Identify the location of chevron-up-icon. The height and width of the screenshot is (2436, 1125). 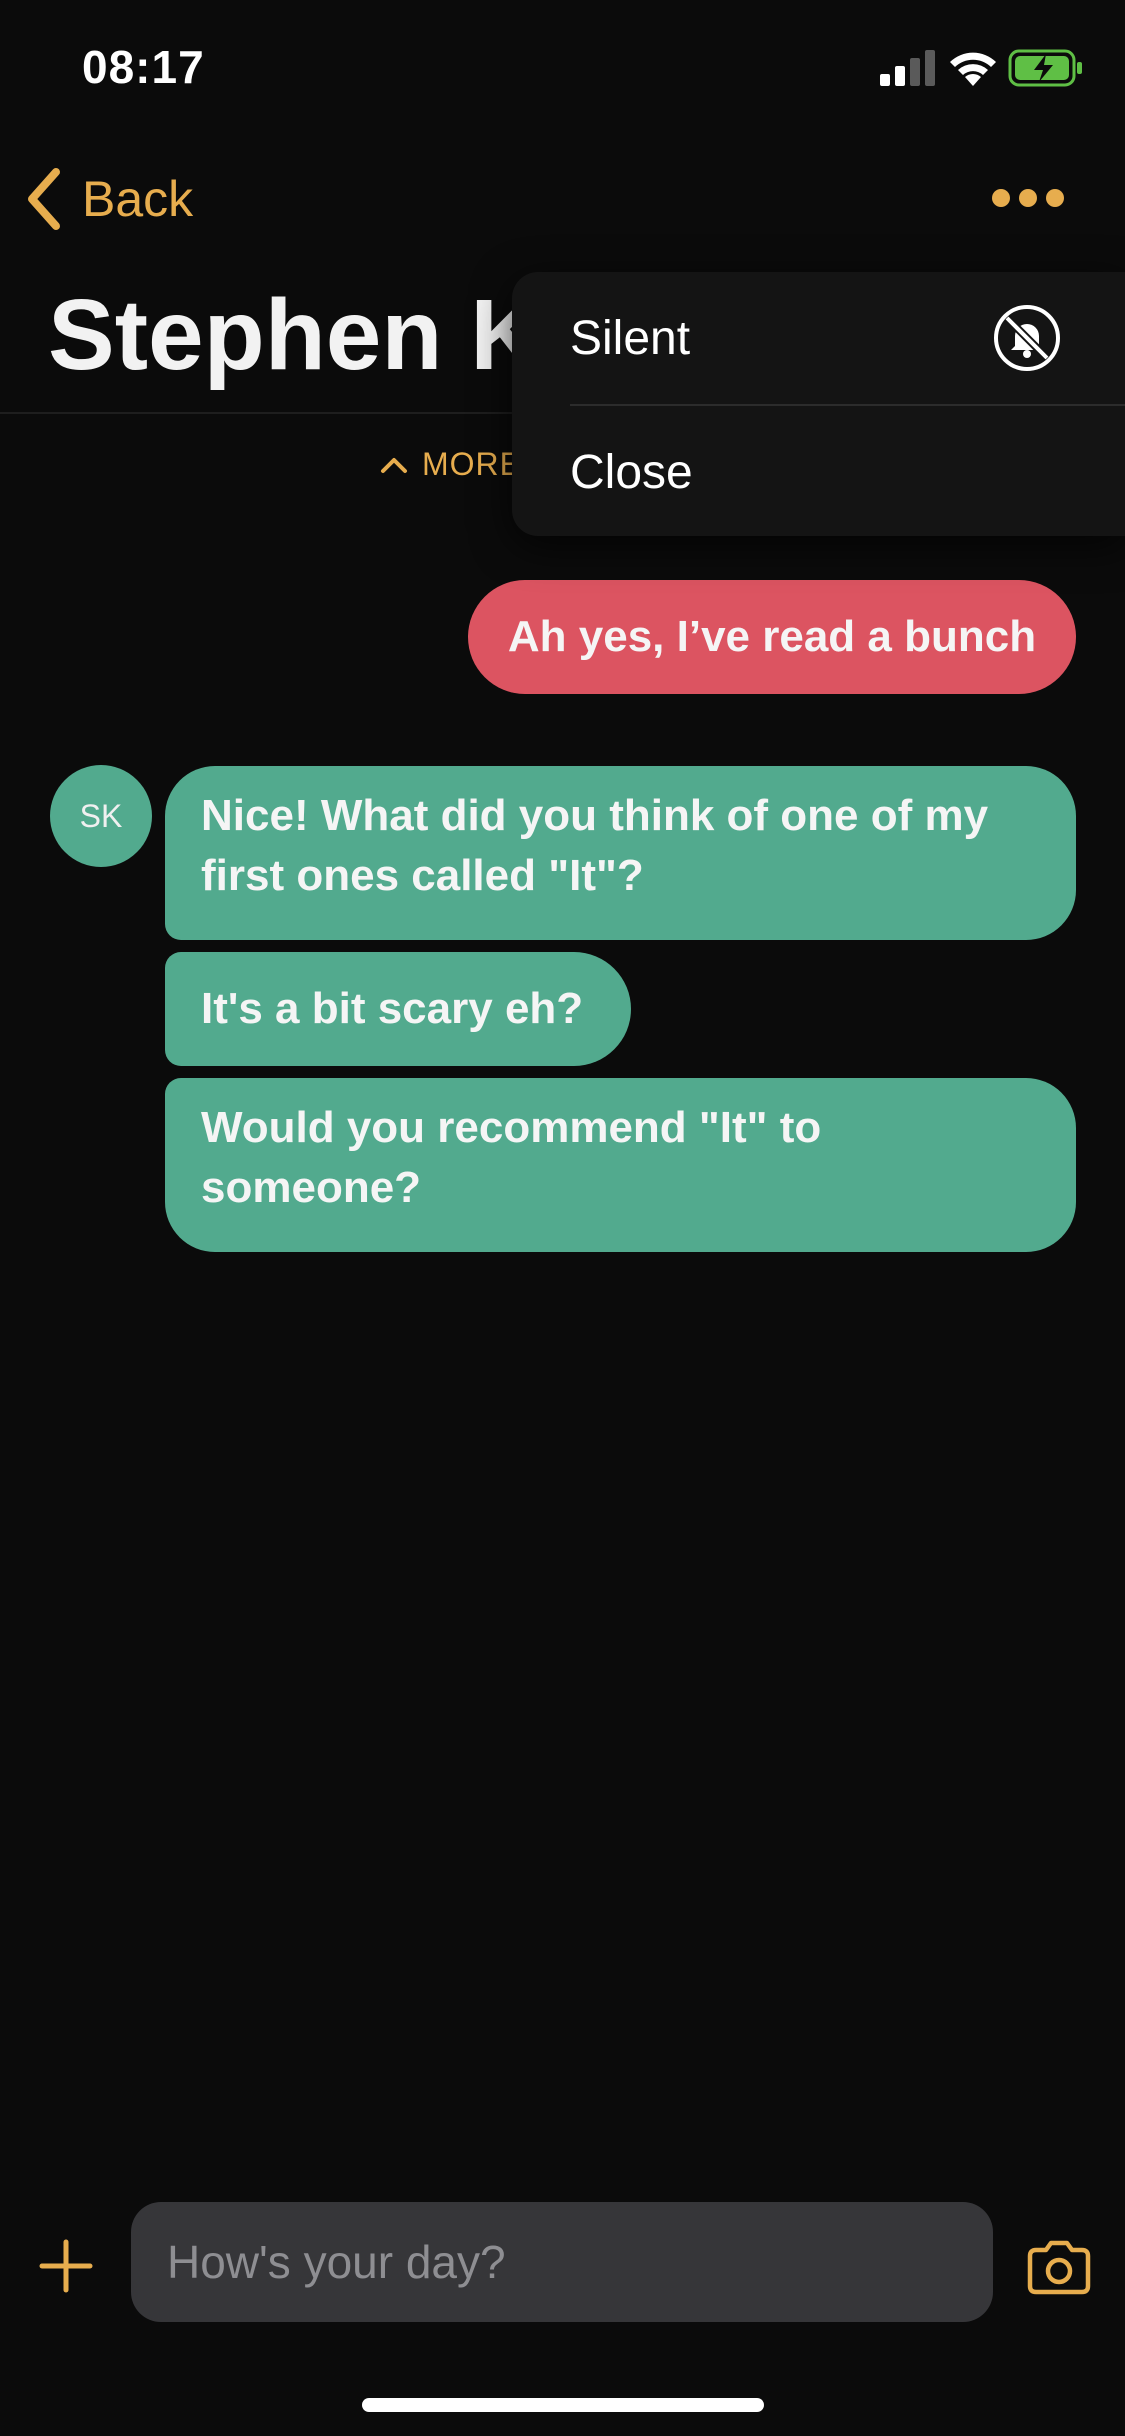
(394, 465).